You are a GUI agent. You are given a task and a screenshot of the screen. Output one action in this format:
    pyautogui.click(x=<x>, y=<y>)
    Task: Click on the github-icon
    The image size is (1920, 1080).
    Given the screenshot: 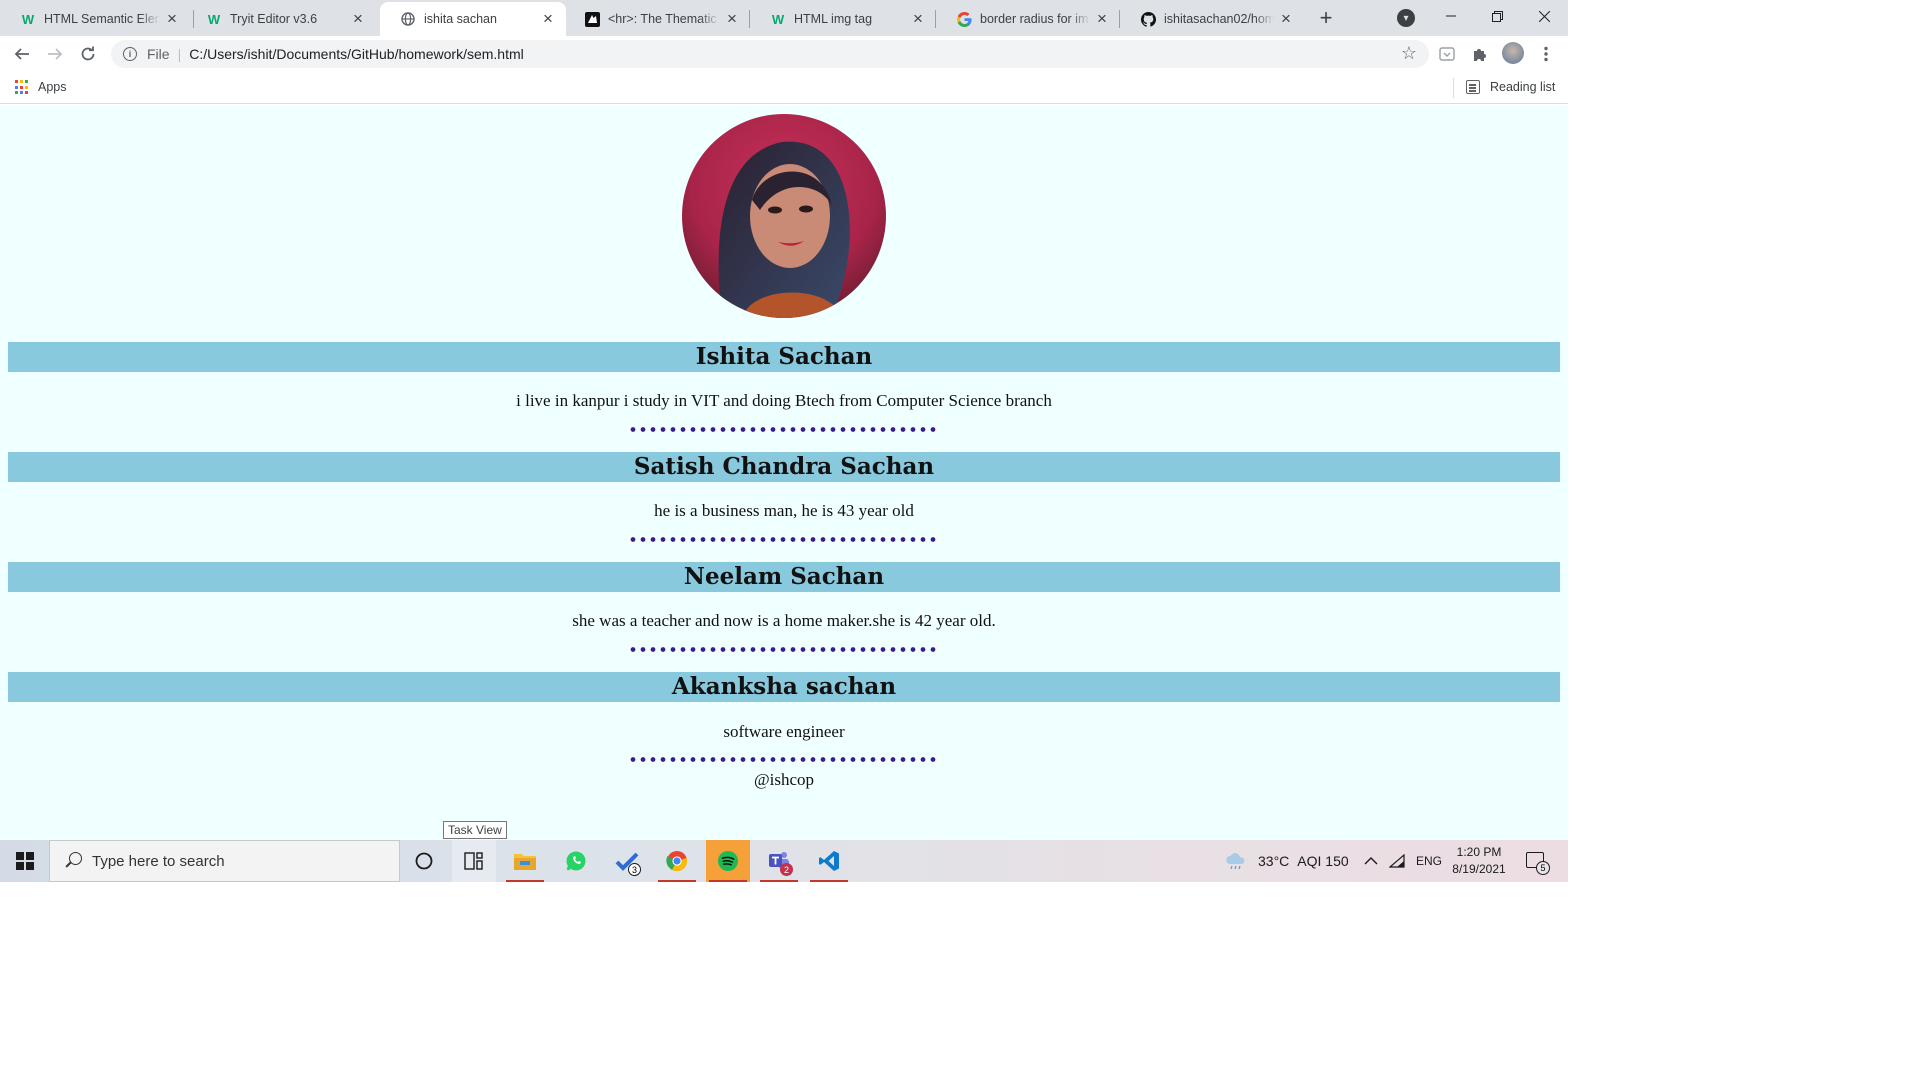 What is the action you would take?
    pyautogui.click(x=1148, y=19)
    